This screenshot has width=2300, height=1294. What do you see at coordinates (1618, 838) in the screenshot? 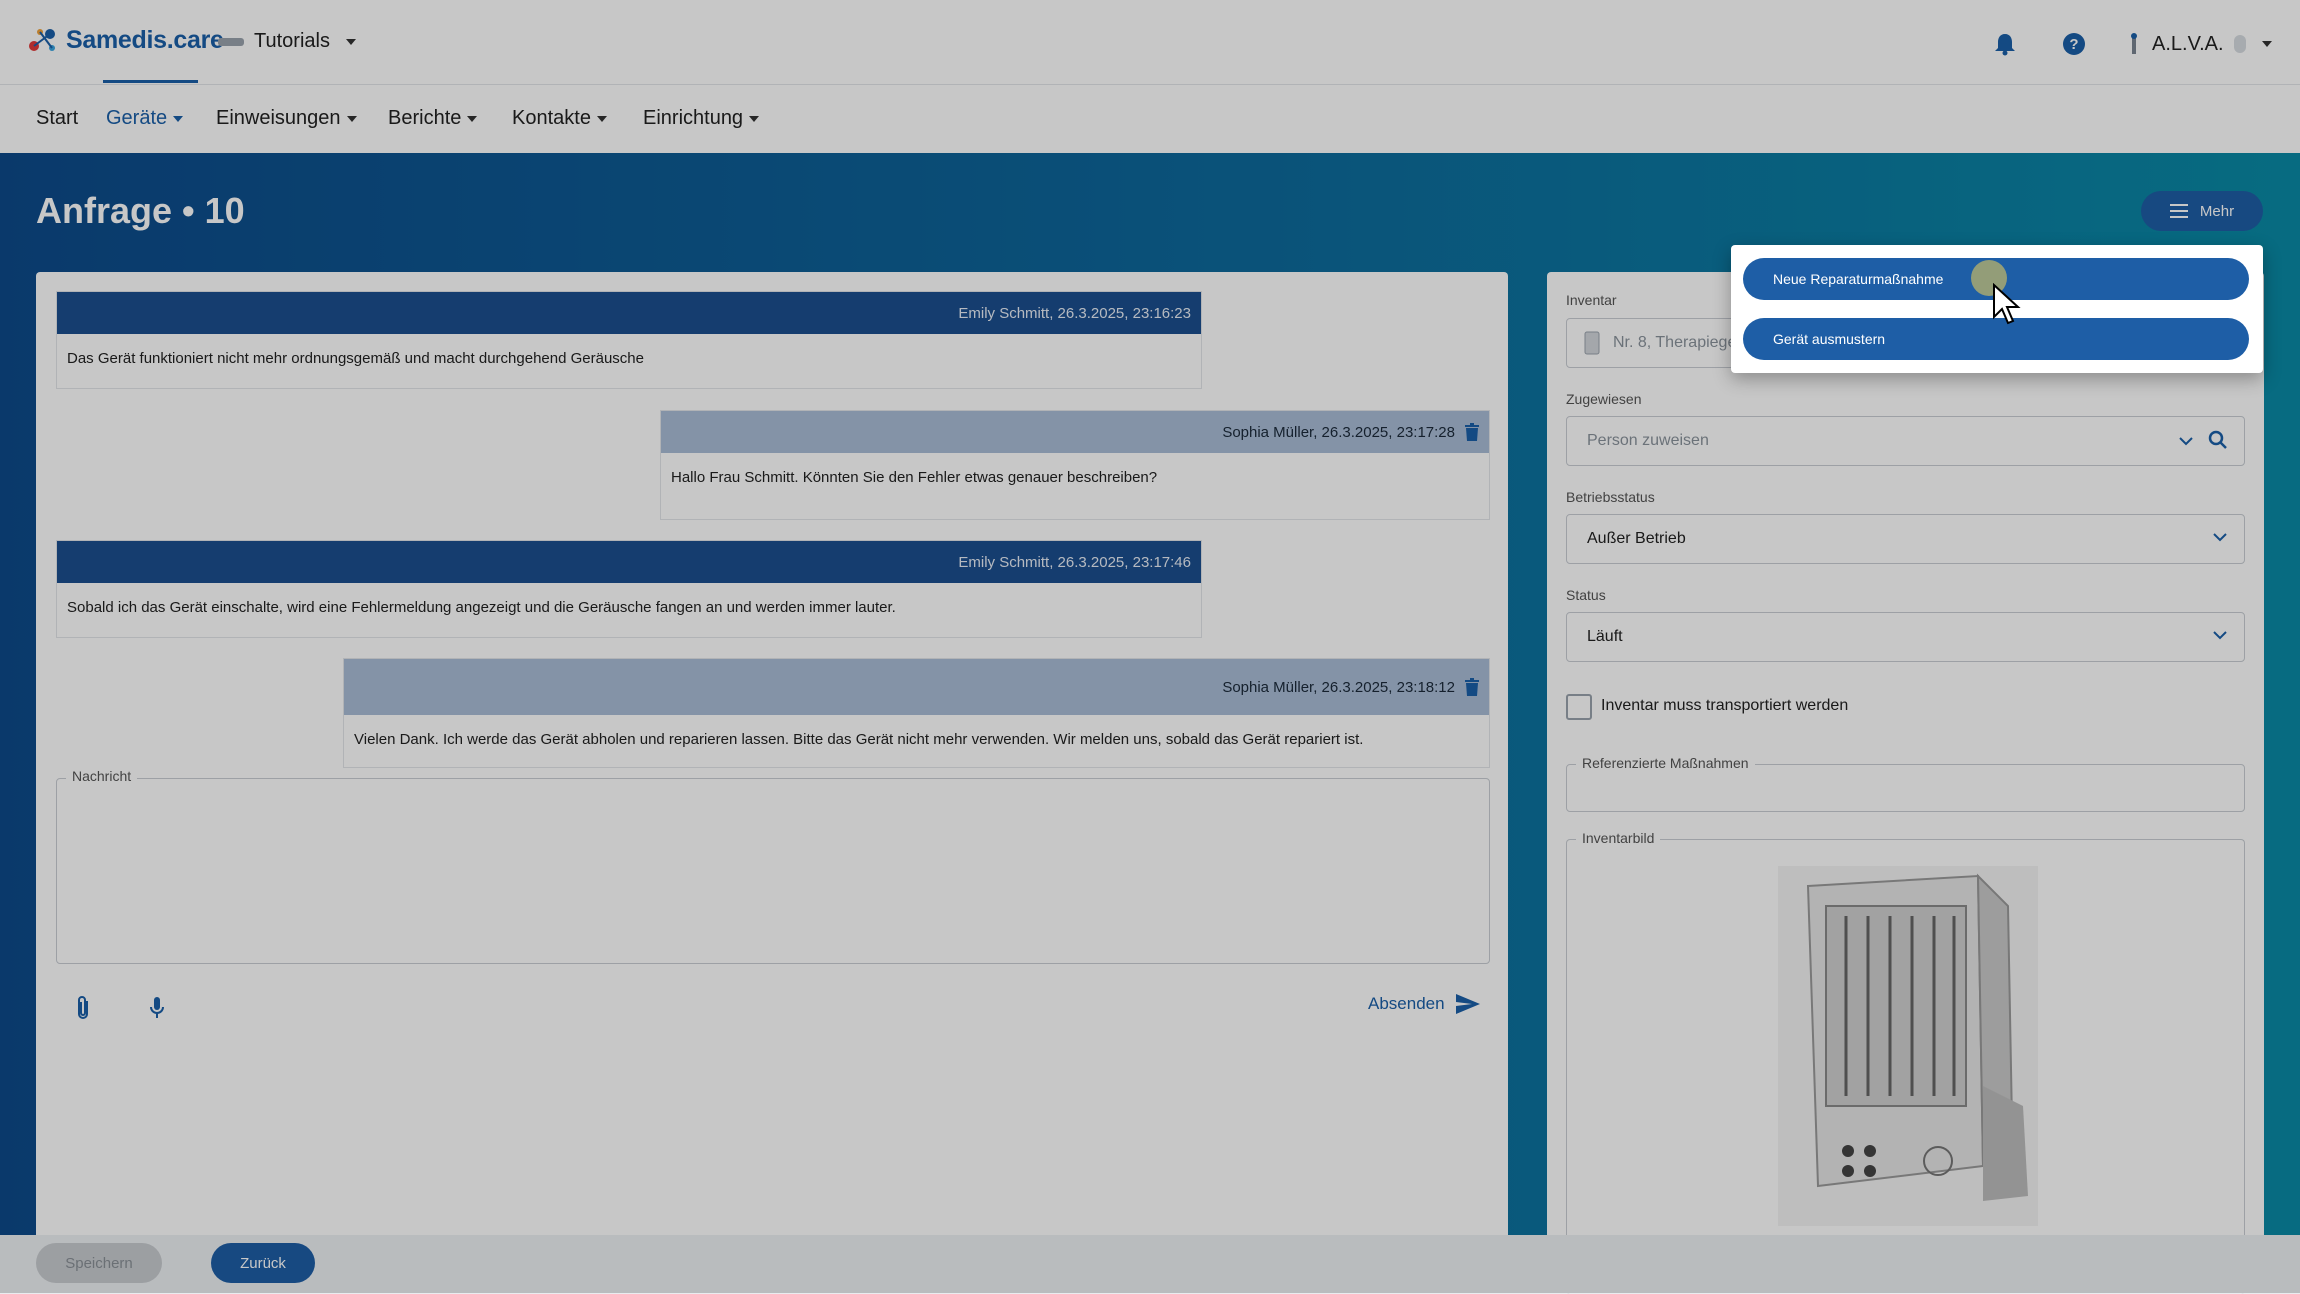
I see `inventory-image-label: Inventarbild` at bounding box center [1618, 838].